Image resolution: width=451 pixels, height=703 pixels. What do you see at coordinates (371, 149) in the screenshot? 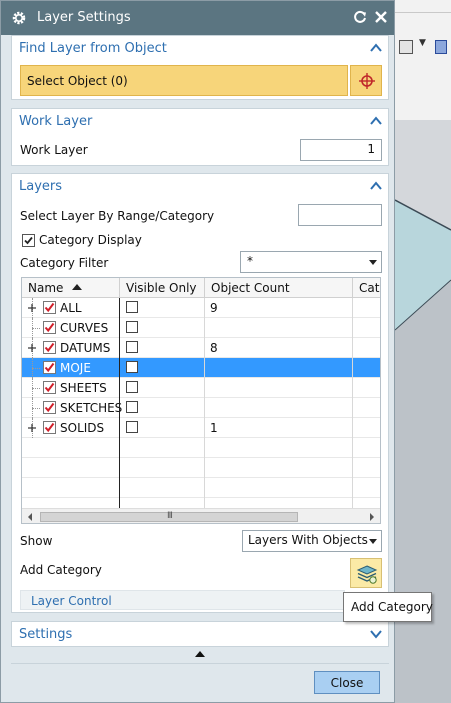
I see `work-layer-value: 1` at bounding box center [371, 149].